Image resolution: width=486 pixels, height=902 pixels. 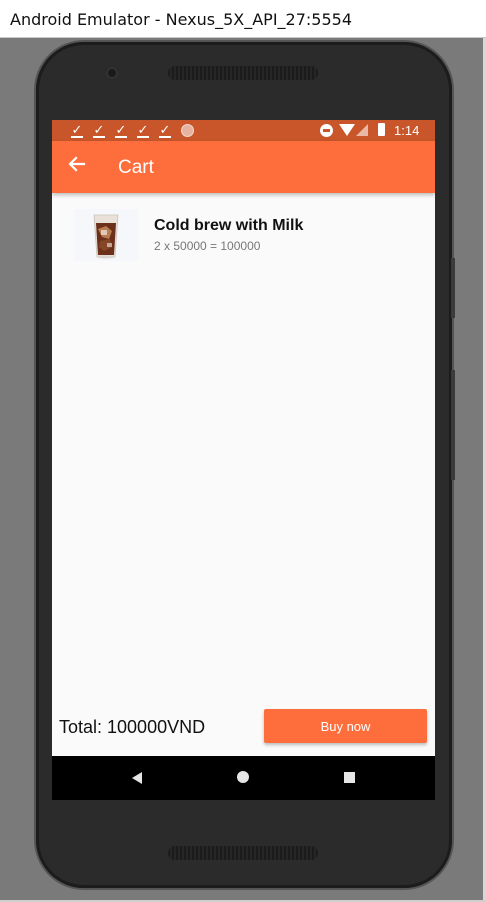 What do you see at coordinates (77, 164) in the screenshot?
I see `arrow-left-icon-svg` at bounding box center [77, 164].